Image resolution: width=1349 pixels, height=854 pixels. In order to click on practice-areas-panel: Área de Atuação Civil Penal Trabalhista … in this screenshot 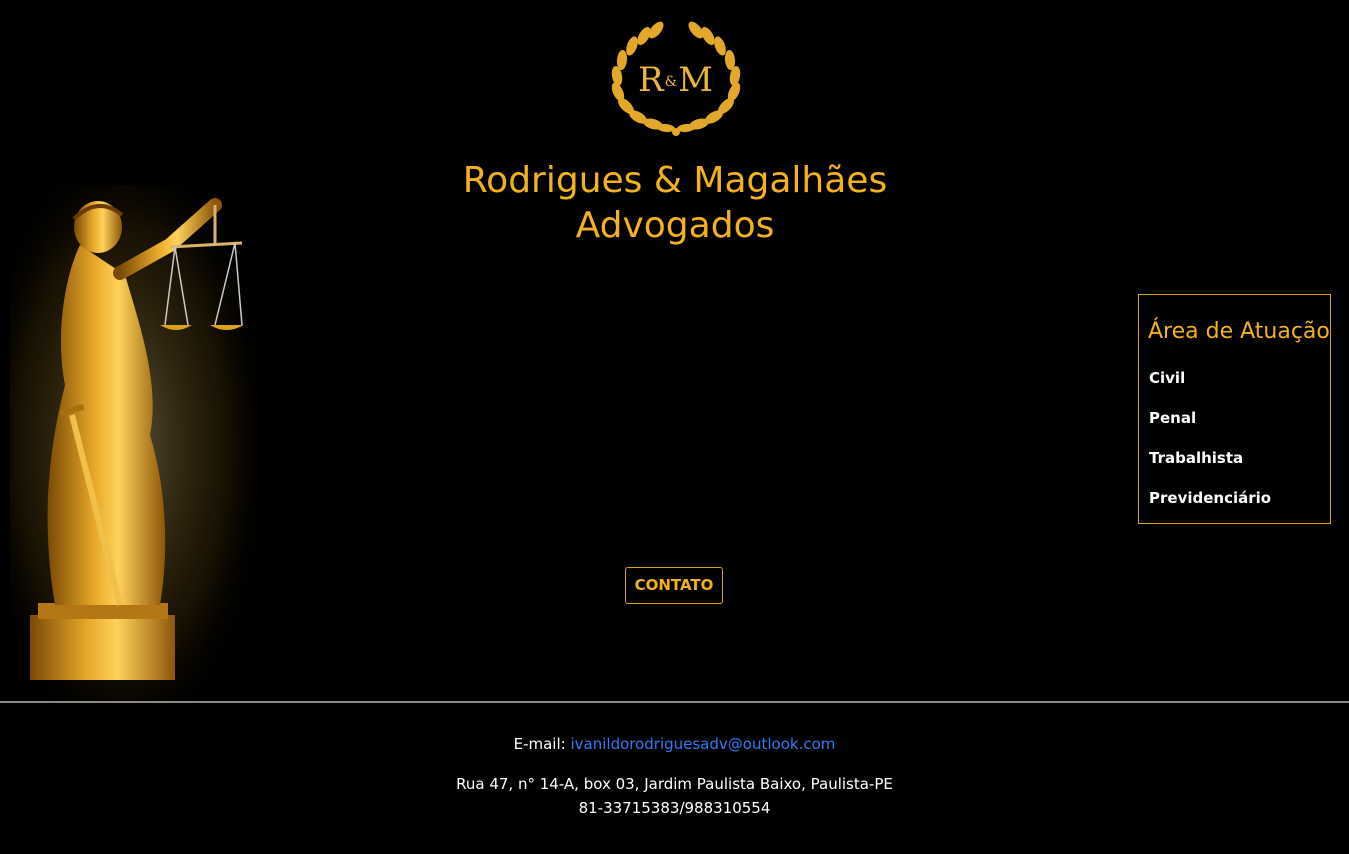, I will do `click(1234, 409)`.